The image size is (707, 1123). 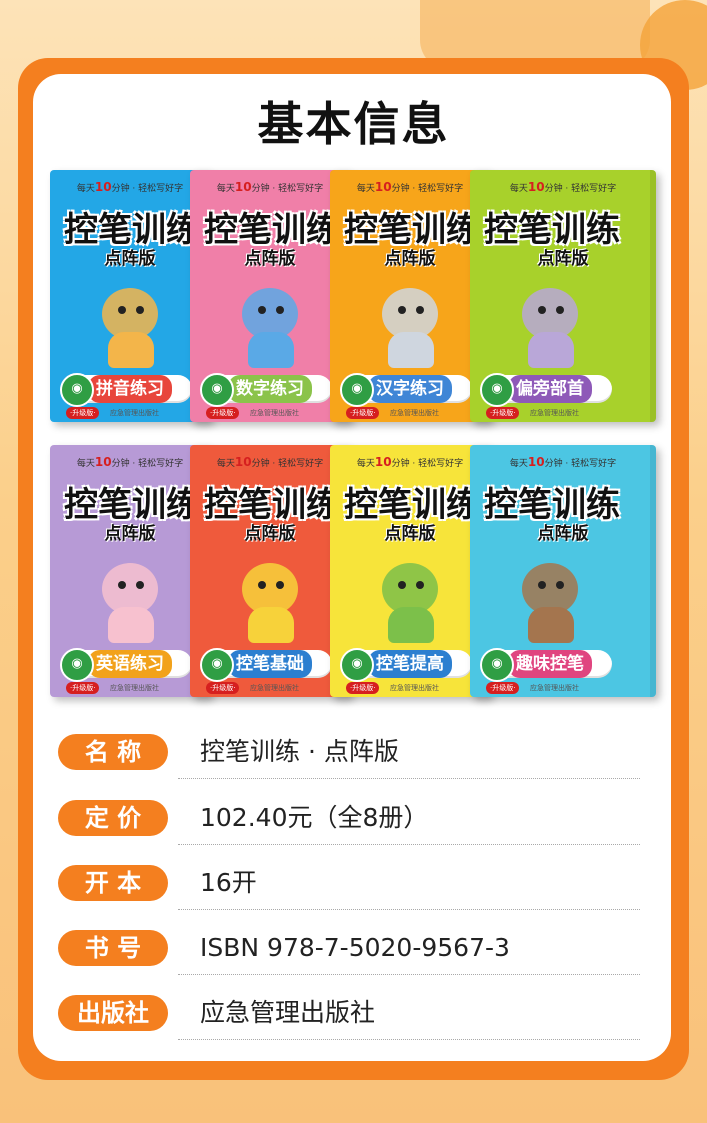 I want to click on info-row-price: 定 价 102.40元（全8册）, so click(x=349, y=822).